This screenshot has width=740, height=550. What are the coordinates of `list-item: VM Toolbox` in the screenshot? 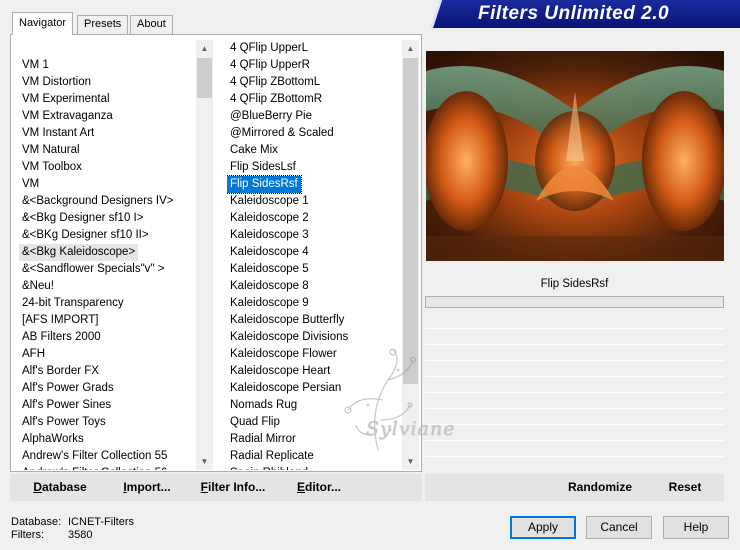 It's located at (52, 167).